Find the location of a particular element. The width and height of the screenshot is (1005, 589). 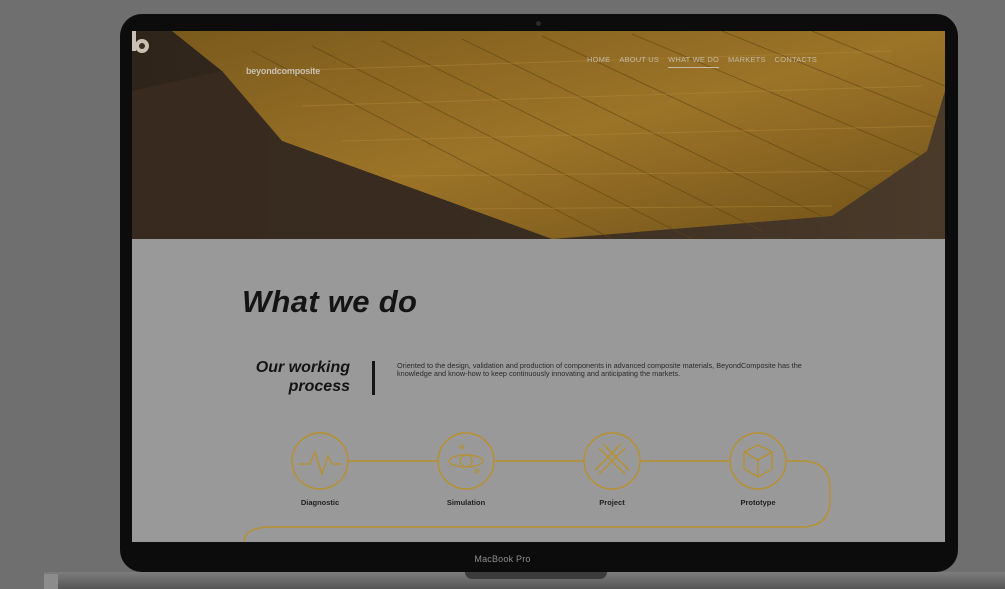

heartbeat-icon is located at coordinates (320, 463).